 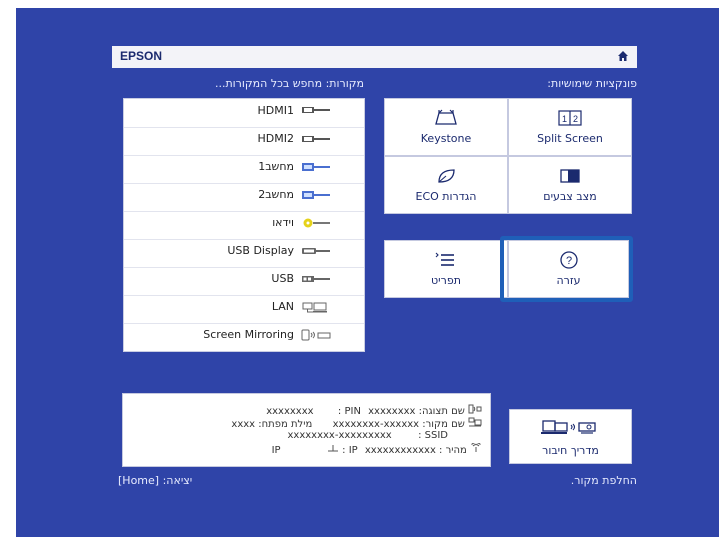 What do you see at coordinates (568, 427) in the screenshot?
I see `connection-guide-icon` at bounding box center [568, 427].